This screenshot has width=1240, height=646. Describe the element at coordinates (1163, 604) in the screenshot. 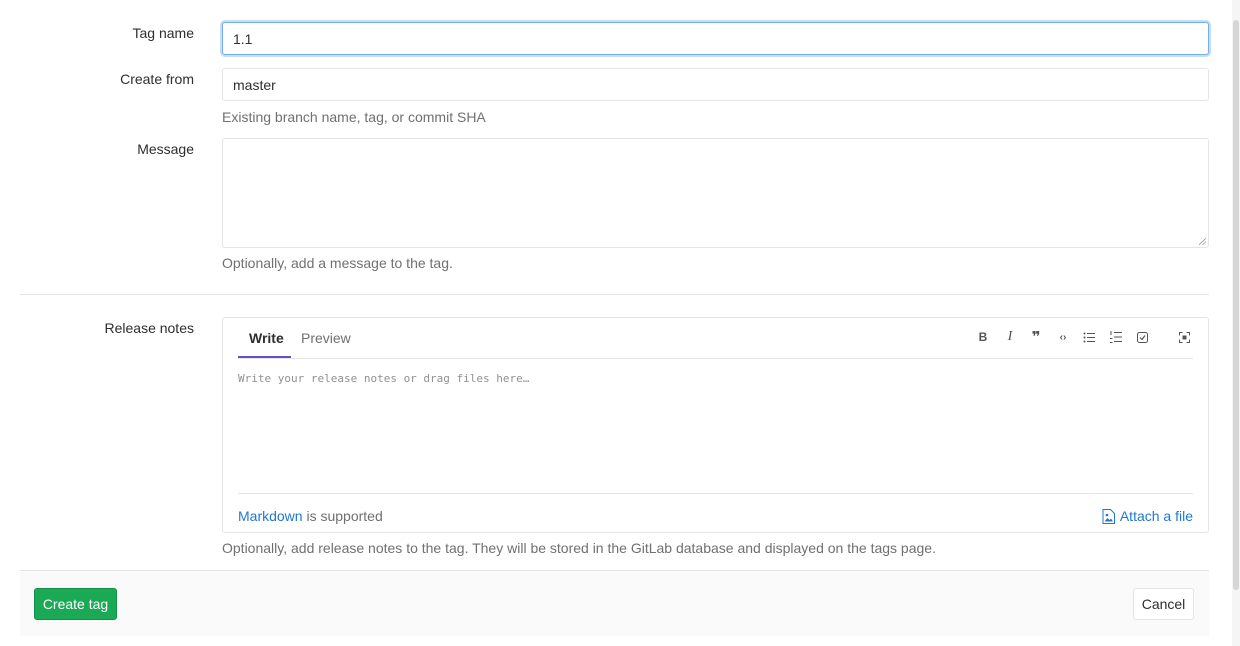

I see `cancel-button: Cancel` at that location.